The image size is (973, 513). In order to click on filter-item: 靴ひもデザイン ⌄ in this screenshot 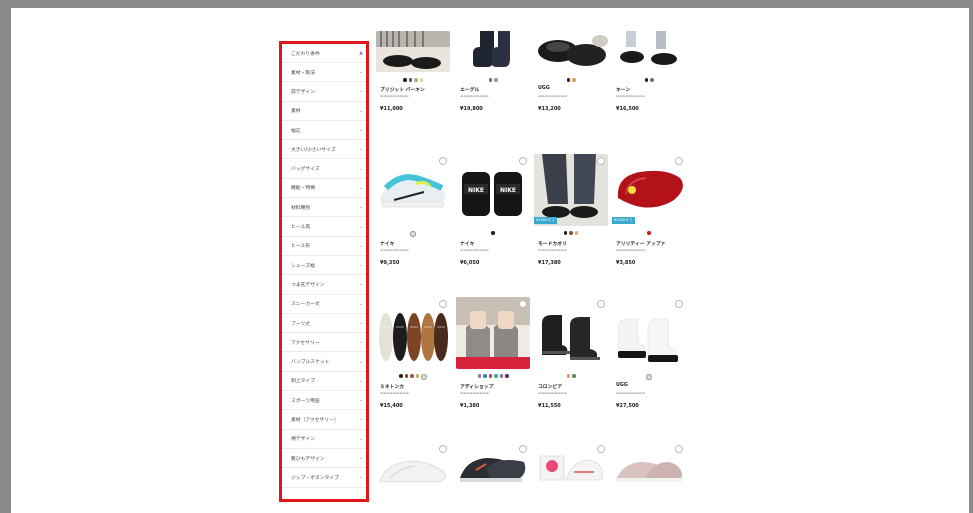, I will do `click(324, 459)`.